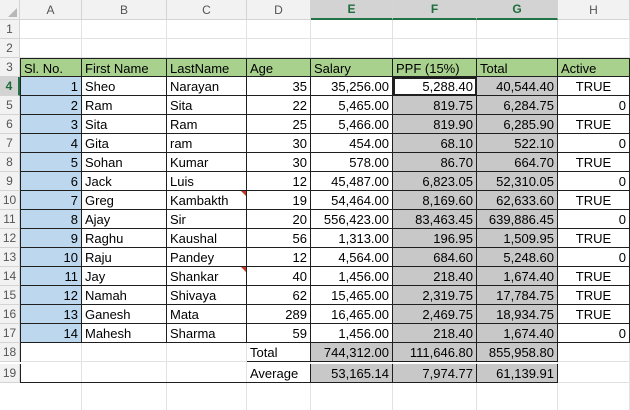 Image resolution: width=630 pixels, height=410 pixels. What do you see at coordinates (517, 105) in the screenshot?
I see `data-cell-g5: 6,284.75` at bounding box center [517, 105].